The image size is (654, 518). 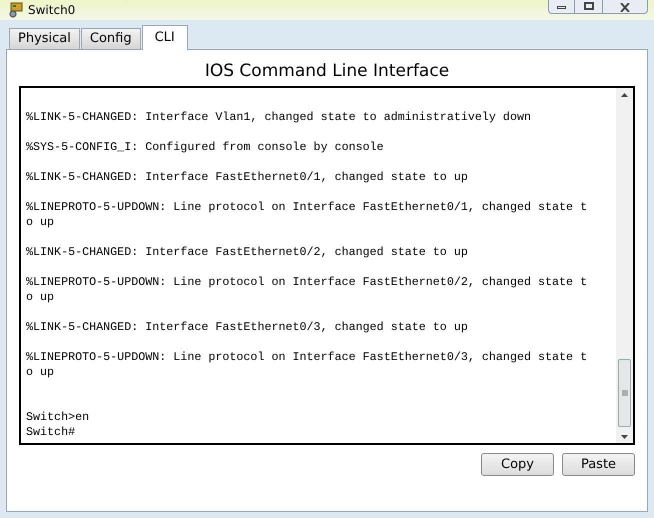 I want to click on scroll-down-icon, so click(x=624, y=437).